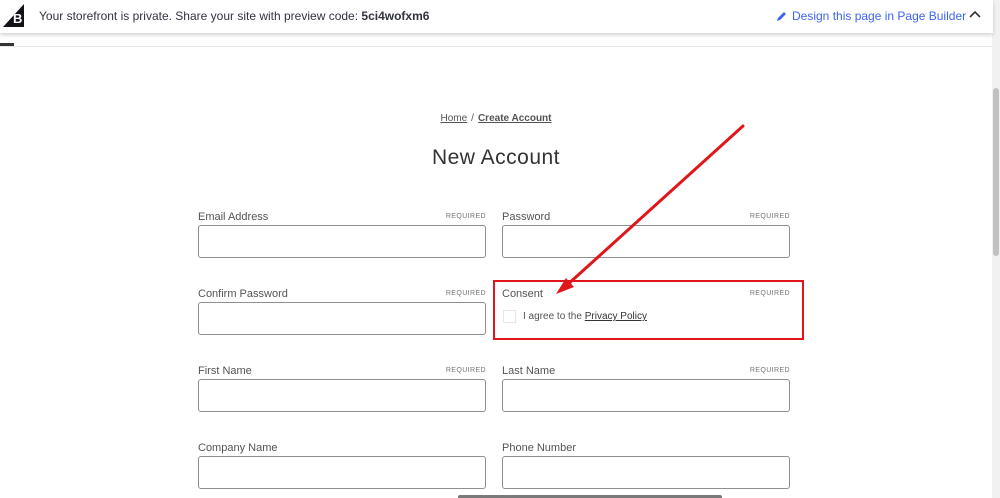 This screenshot has width=1000, height=498. What do you see at coordinates (395, 16) in the screenshot?
I see `preview-code: 5ci4wofxm6` at bounding box center [395, 16].